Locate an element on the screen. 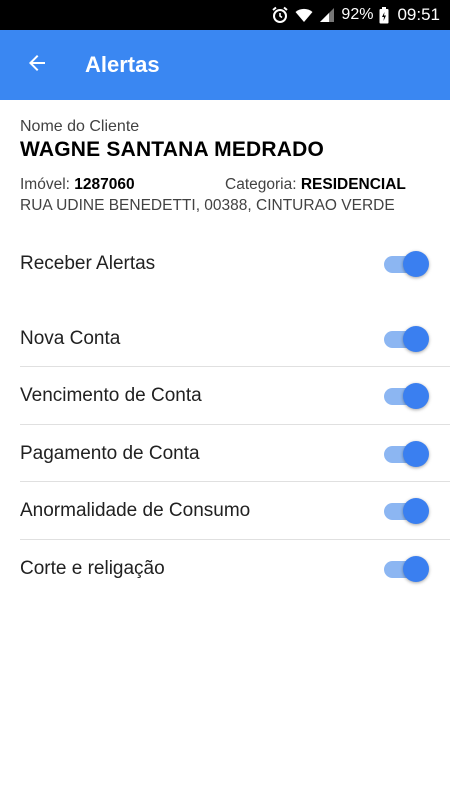 This screenshot has height=800, width=450. anormalidade-consumo-switch is located at coordinates (406, 511).